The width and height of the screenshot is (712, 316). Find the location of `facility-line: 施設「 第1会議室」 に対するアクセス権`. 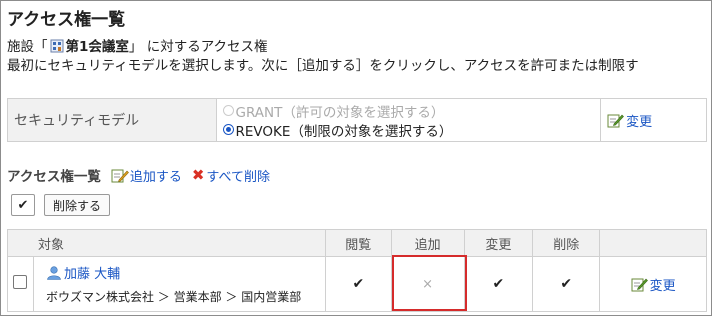

facility-line: 施設「 第1会議室」 に対するアクセス権 is located at coordinates (137, 45).